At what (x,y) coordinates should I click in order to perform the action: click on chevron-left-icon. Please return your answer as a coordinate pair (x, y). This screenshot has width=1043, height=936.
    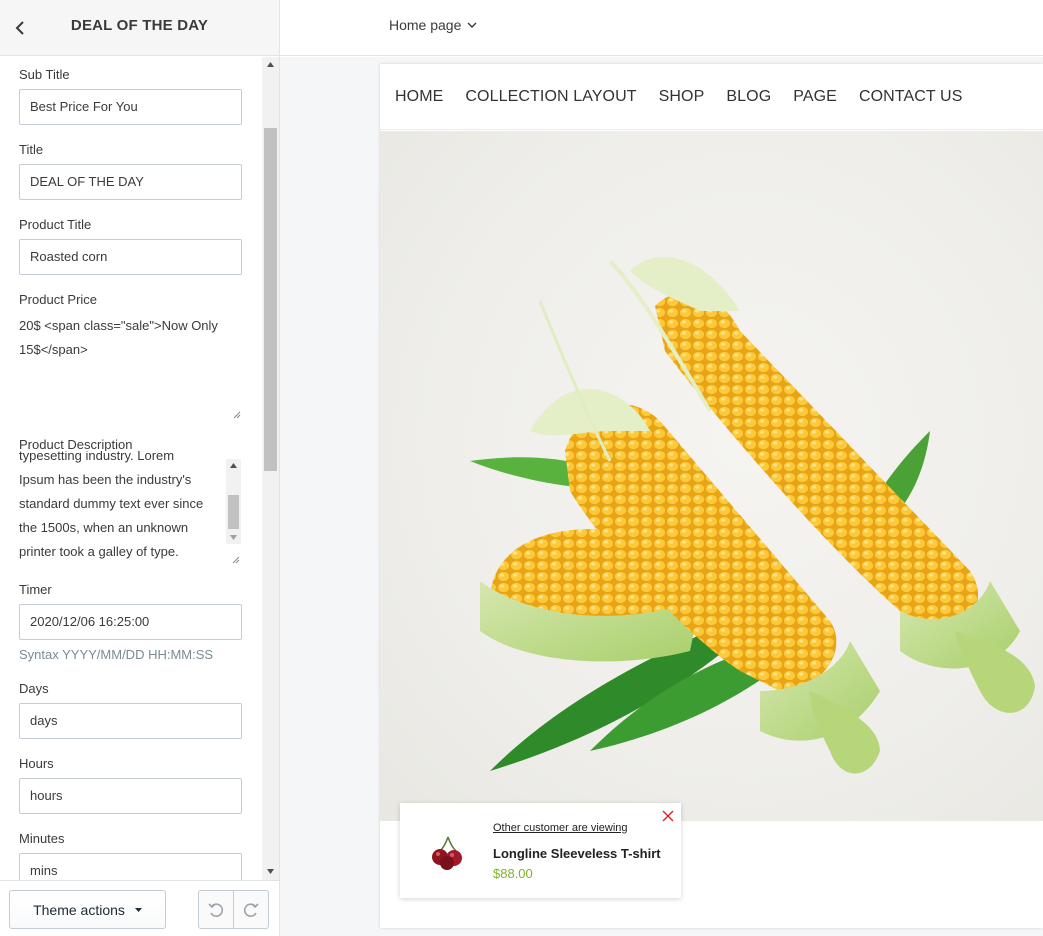
    Looking at the image, I should click on (19, 28).